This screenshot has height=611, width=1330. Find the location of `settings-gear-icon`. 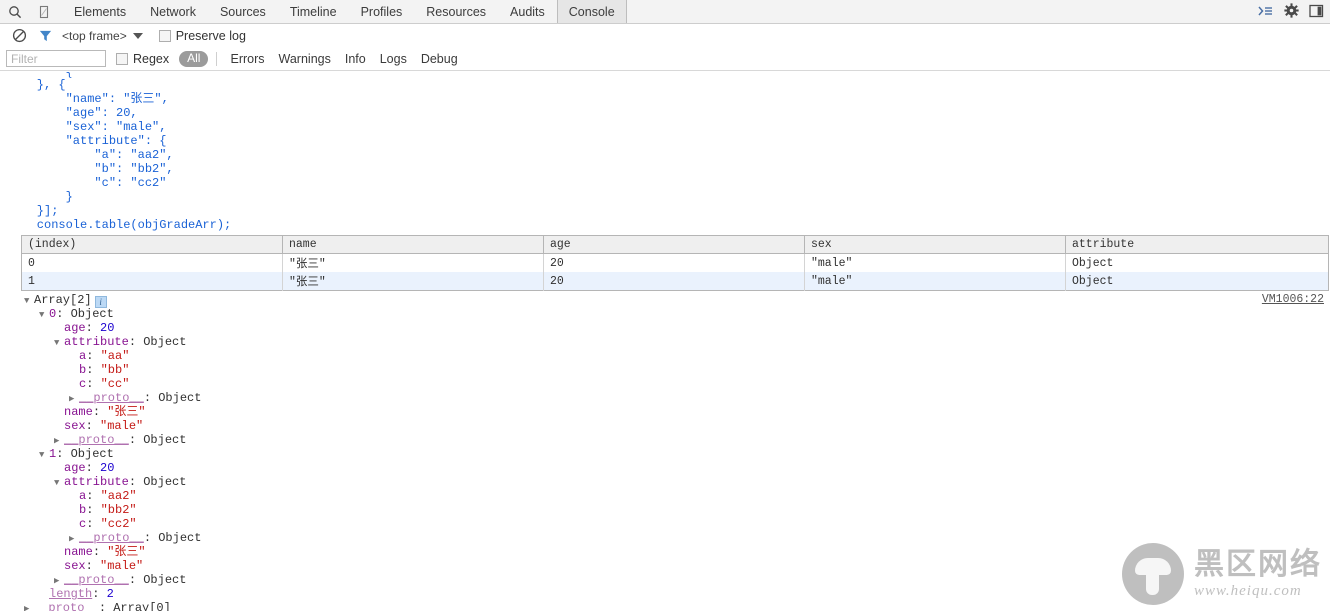

settings-gear-icon is located at coordinates (1291, 12).